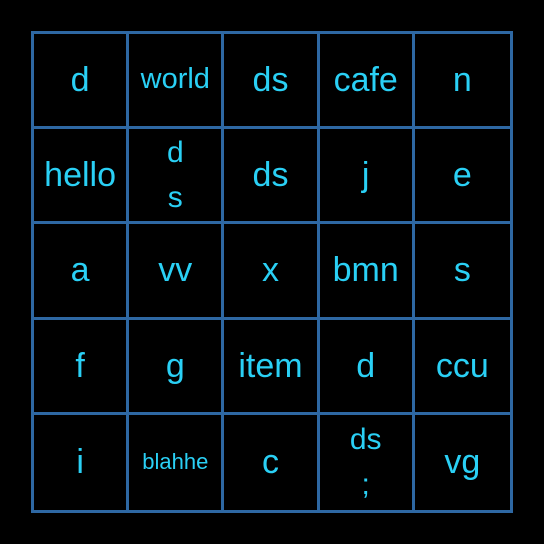 The image size is (544, 544). What do you see at coordinates (272, 462) in the screenshot?
I see `bingo-cell: c` at bounding box center [272, 462].